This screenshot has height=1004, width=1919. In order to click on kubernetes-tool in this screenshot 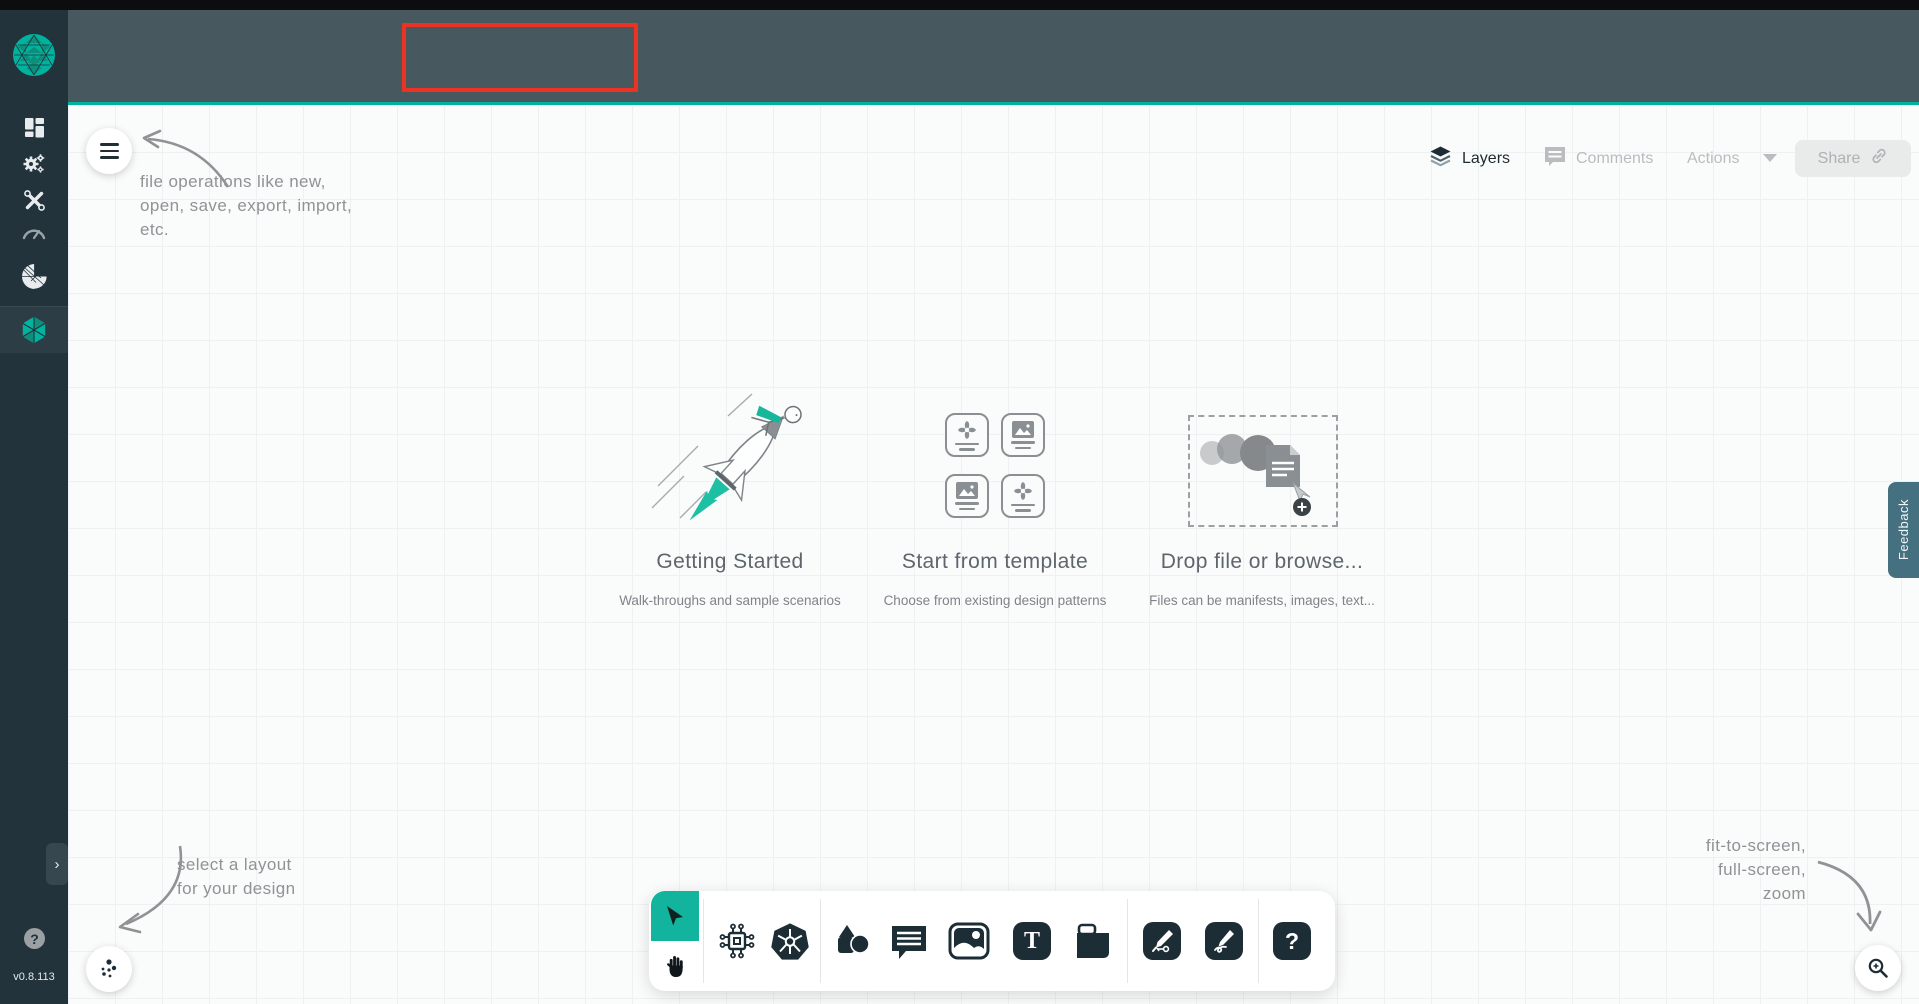, I will do `click(790, 941)`.